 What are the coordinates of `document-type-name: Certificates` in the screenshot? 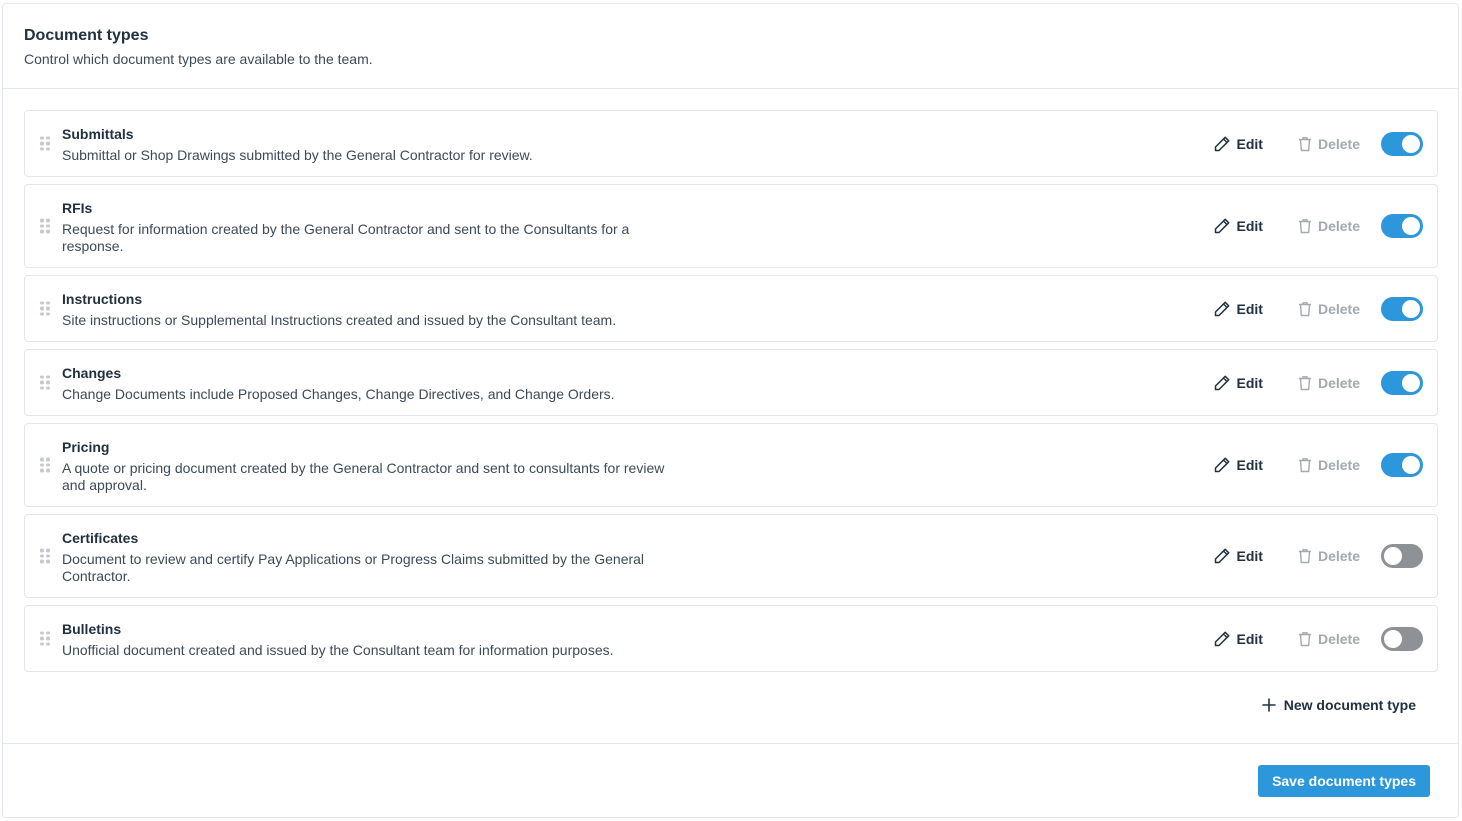 It's located at (100, 538).